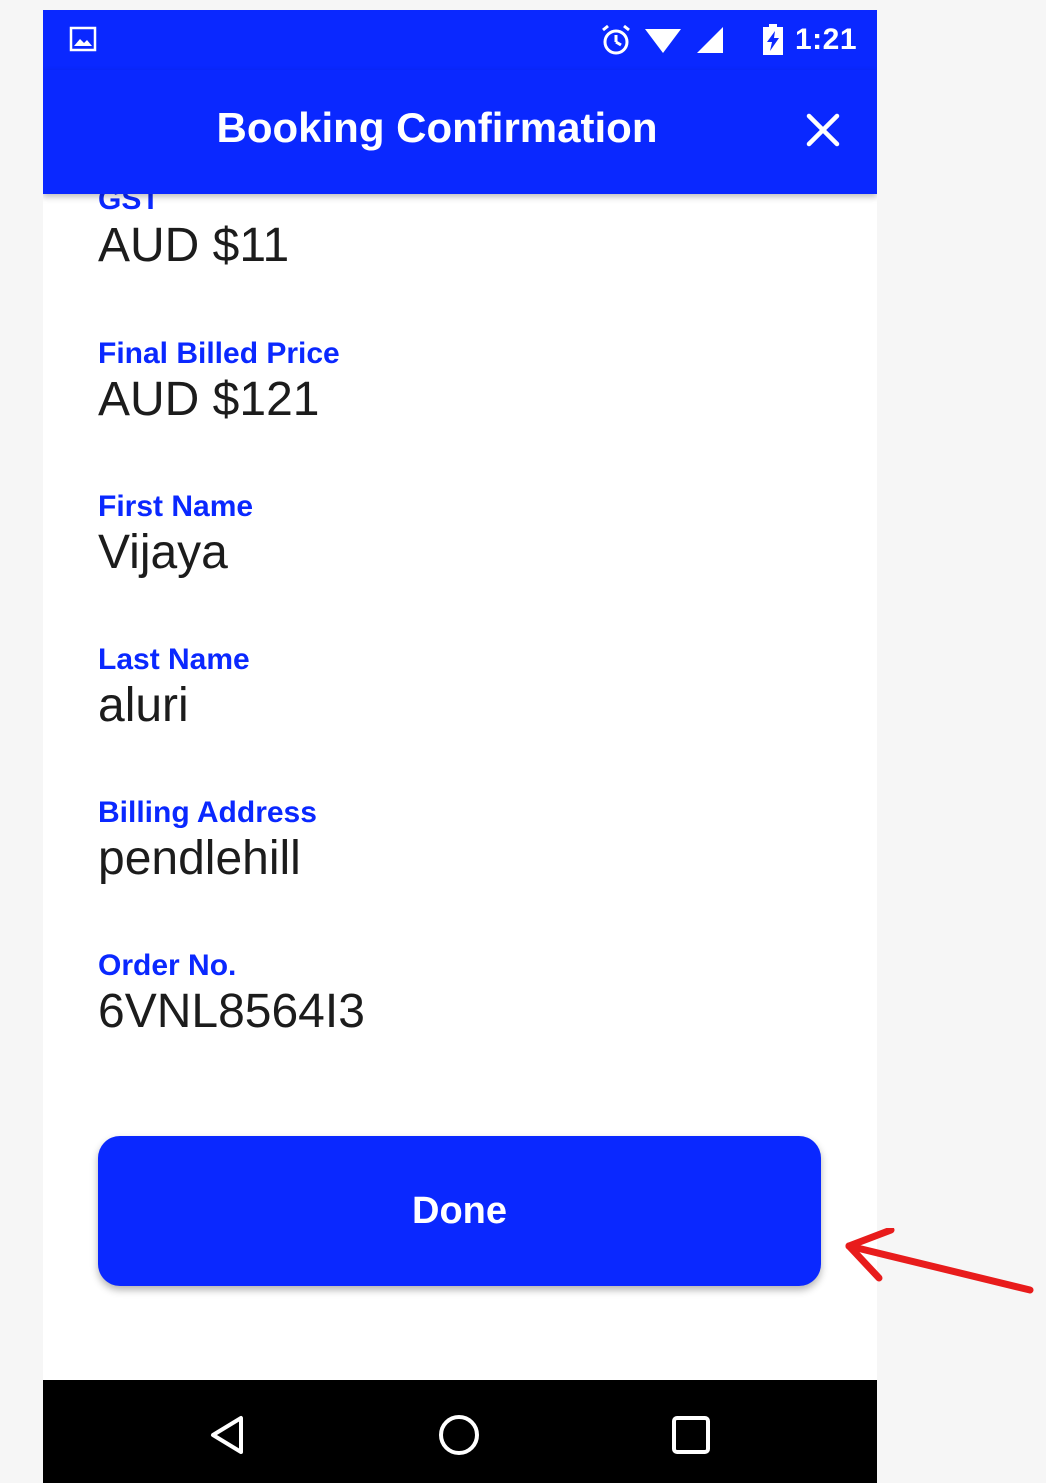 This screenshot has width=1046, height=1483. I want to click on field-first-name: First Name Vijaya, so click(175, 535).